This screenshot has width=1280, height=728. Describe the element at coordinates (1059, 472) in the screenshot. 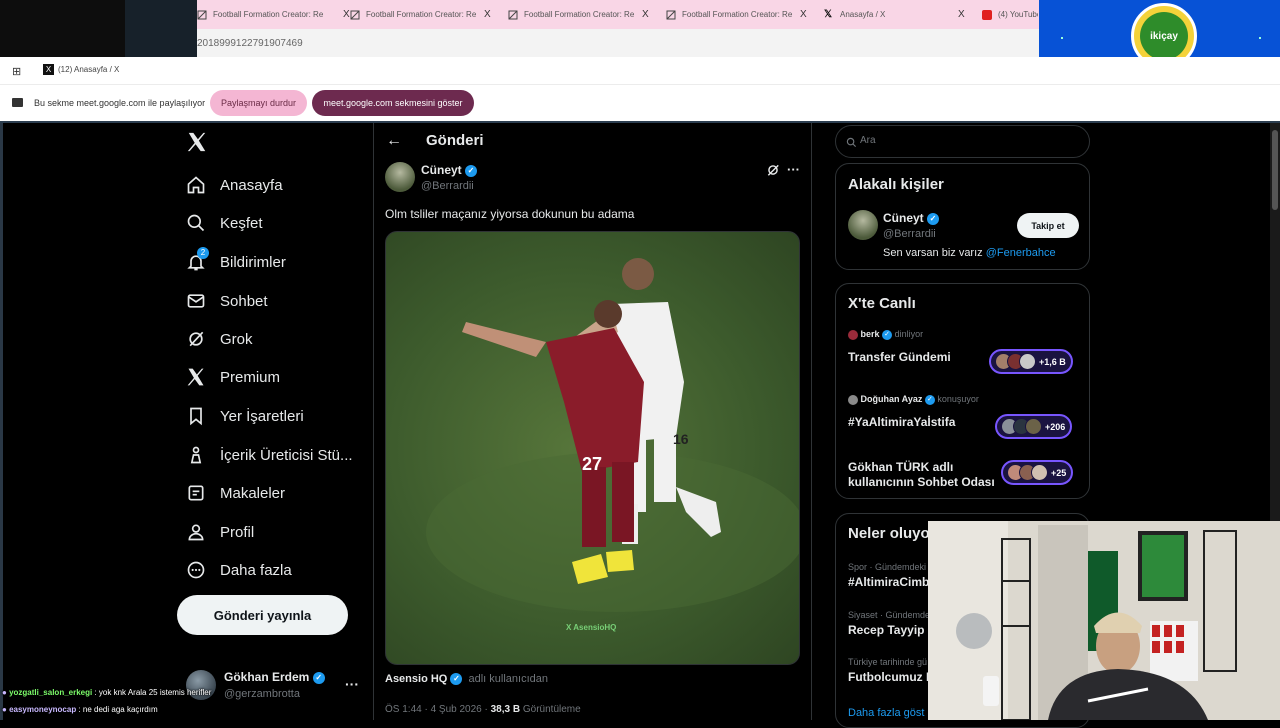

I see `live-count: +25` at that location.